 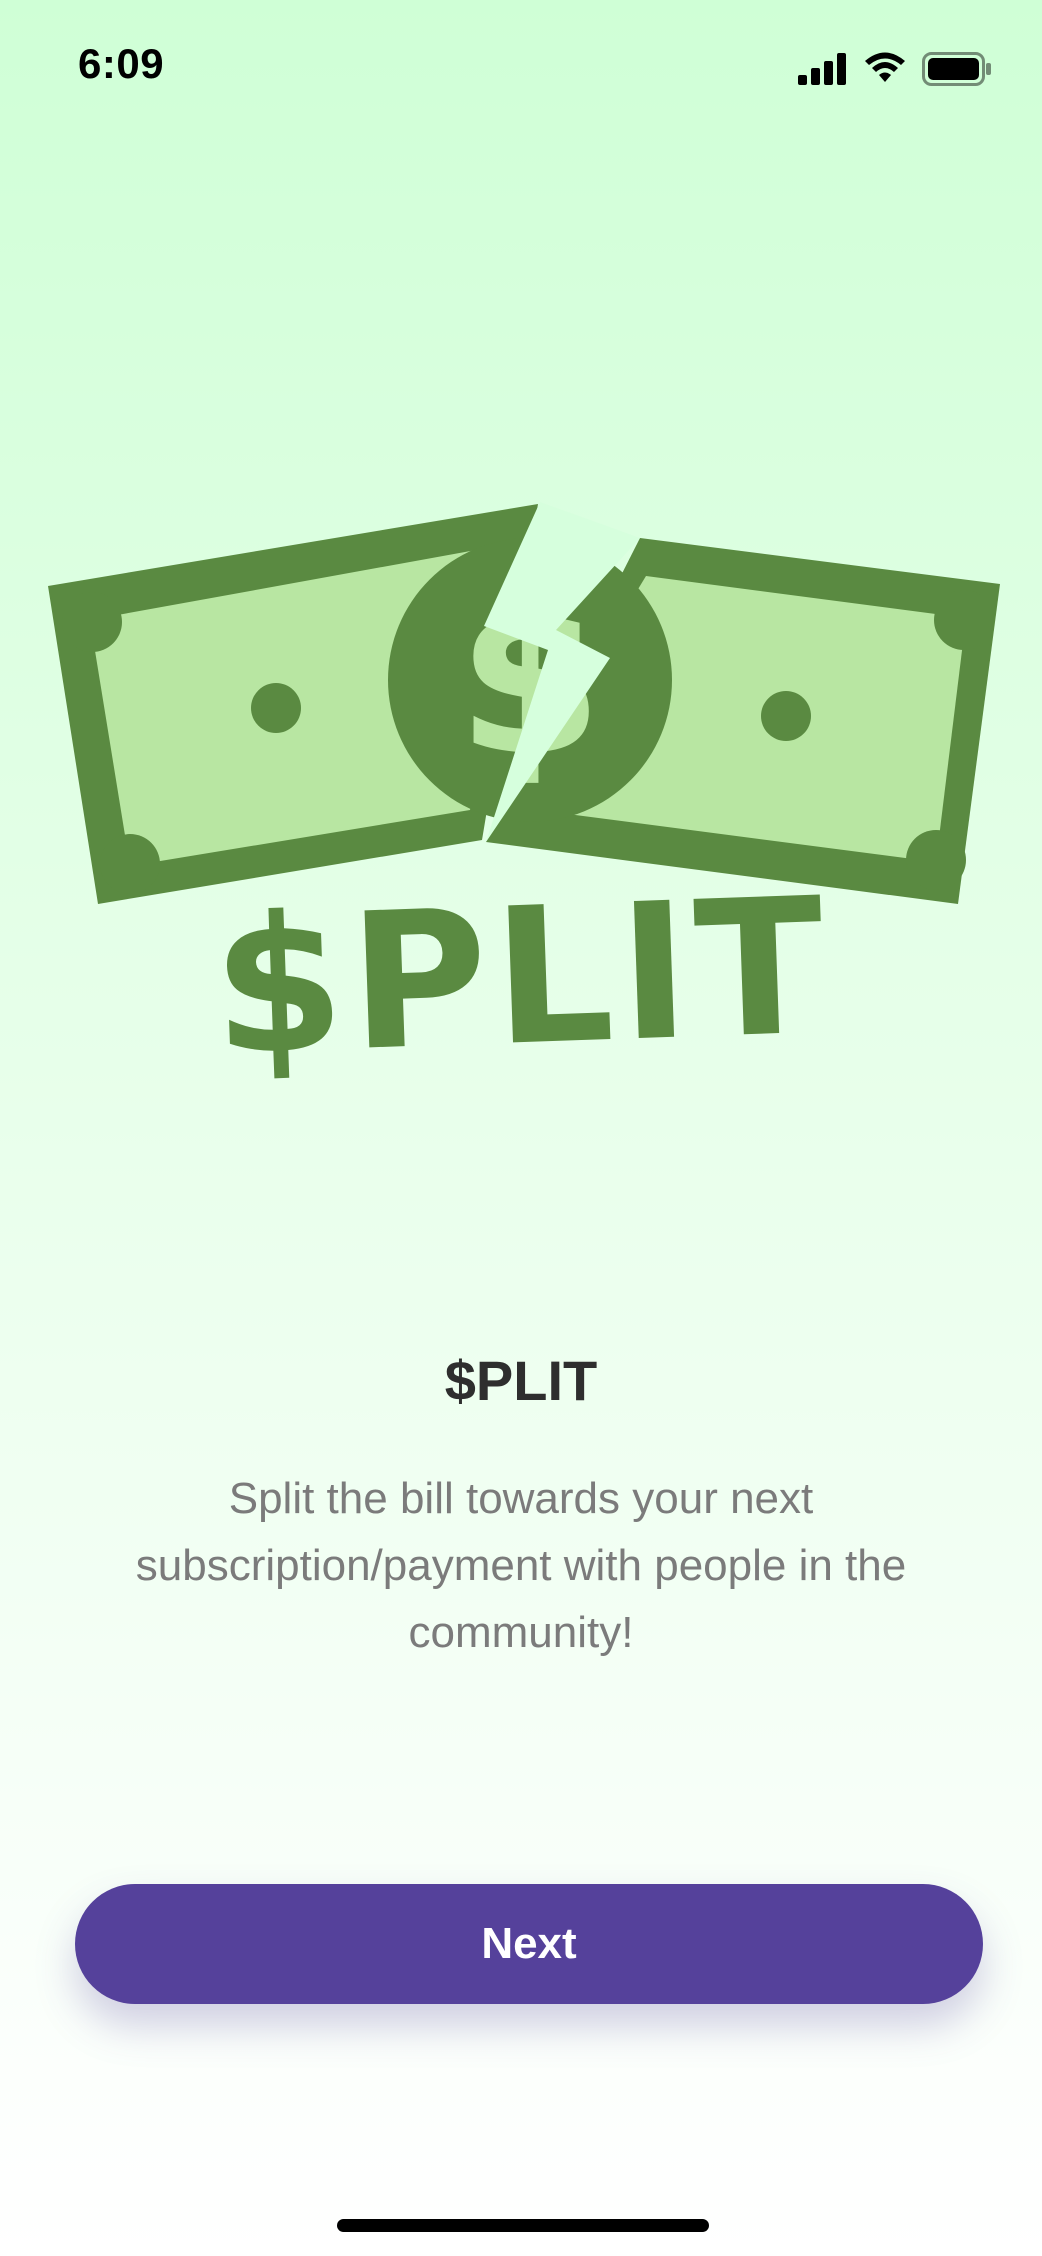 What do you see at coordinates (822, 69) in the screenshot?
I see `cellular-signal-icon` at bounding box center [822, 69].